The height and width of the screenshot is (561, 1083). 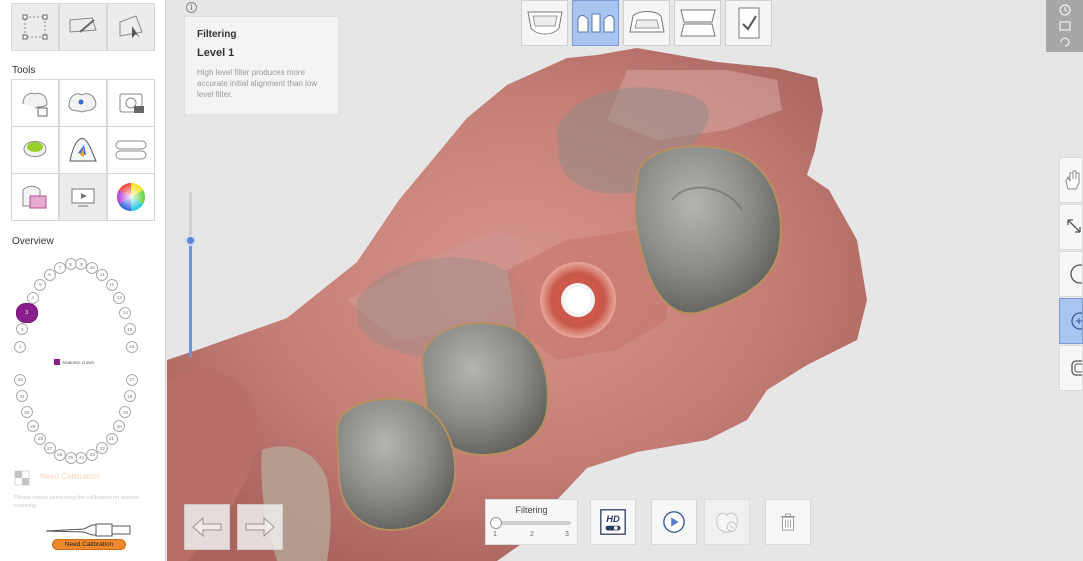 What do you see at coordinates (125, 412) in the screenshot?
I see `tooth-19: 19` at bounding box center [125, 412].